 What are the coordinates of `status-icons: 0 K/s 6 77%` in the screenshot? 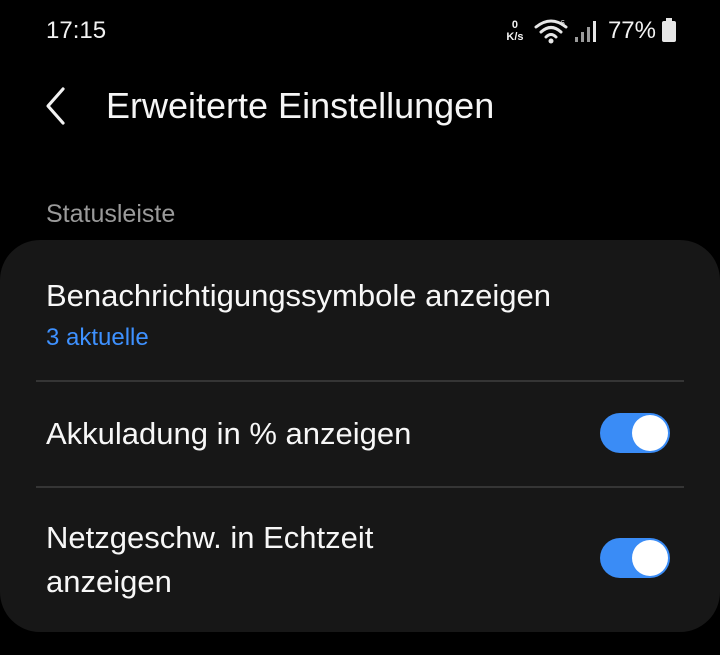 It's located at (589, 31).